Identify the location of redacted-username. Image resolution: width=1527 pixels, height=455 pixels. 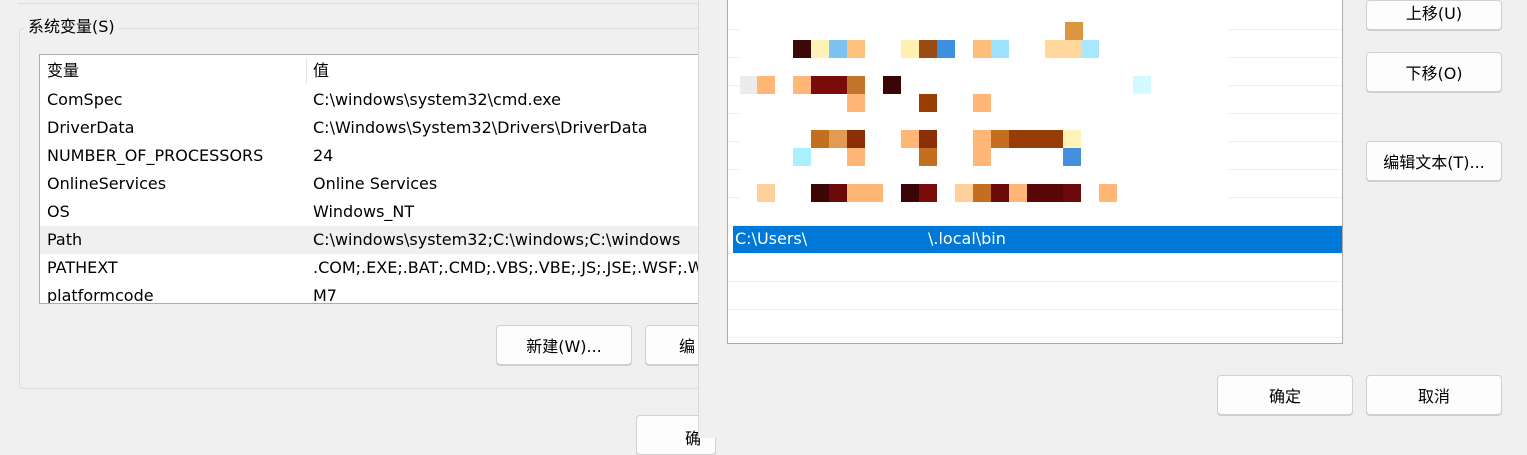
(869, 239).